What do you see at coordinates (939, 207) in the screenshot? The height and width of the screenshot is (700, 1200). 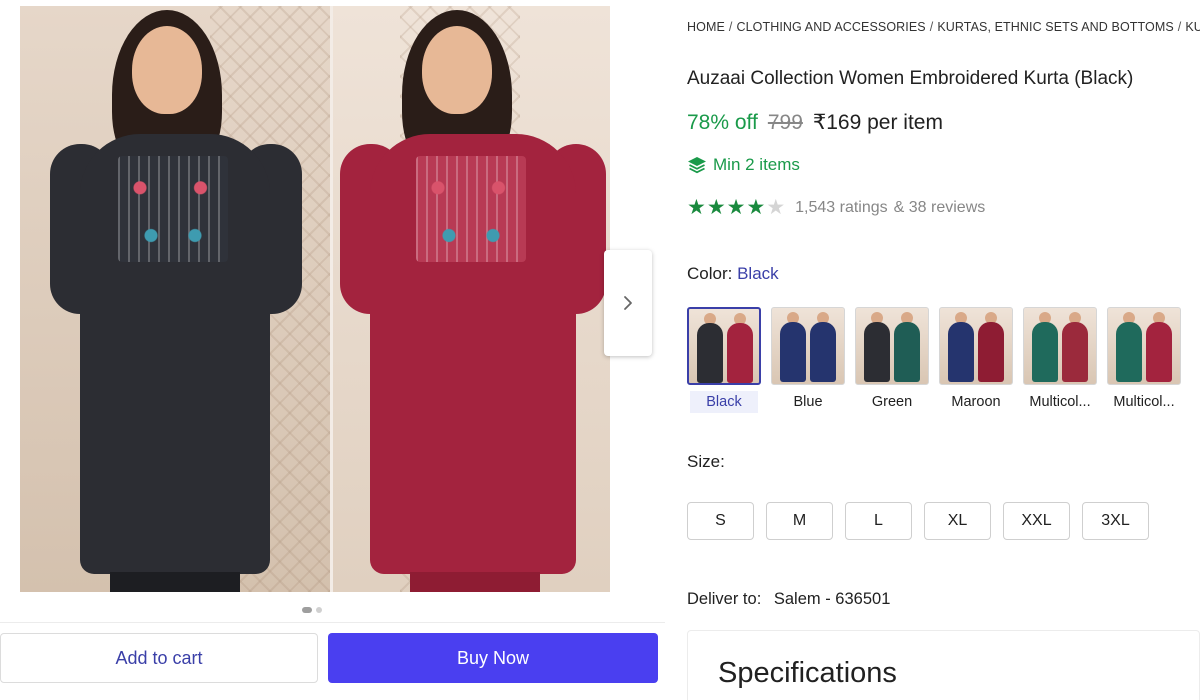 I see `reviews-count: & 38 reviews` at bounding box center [939, 207].